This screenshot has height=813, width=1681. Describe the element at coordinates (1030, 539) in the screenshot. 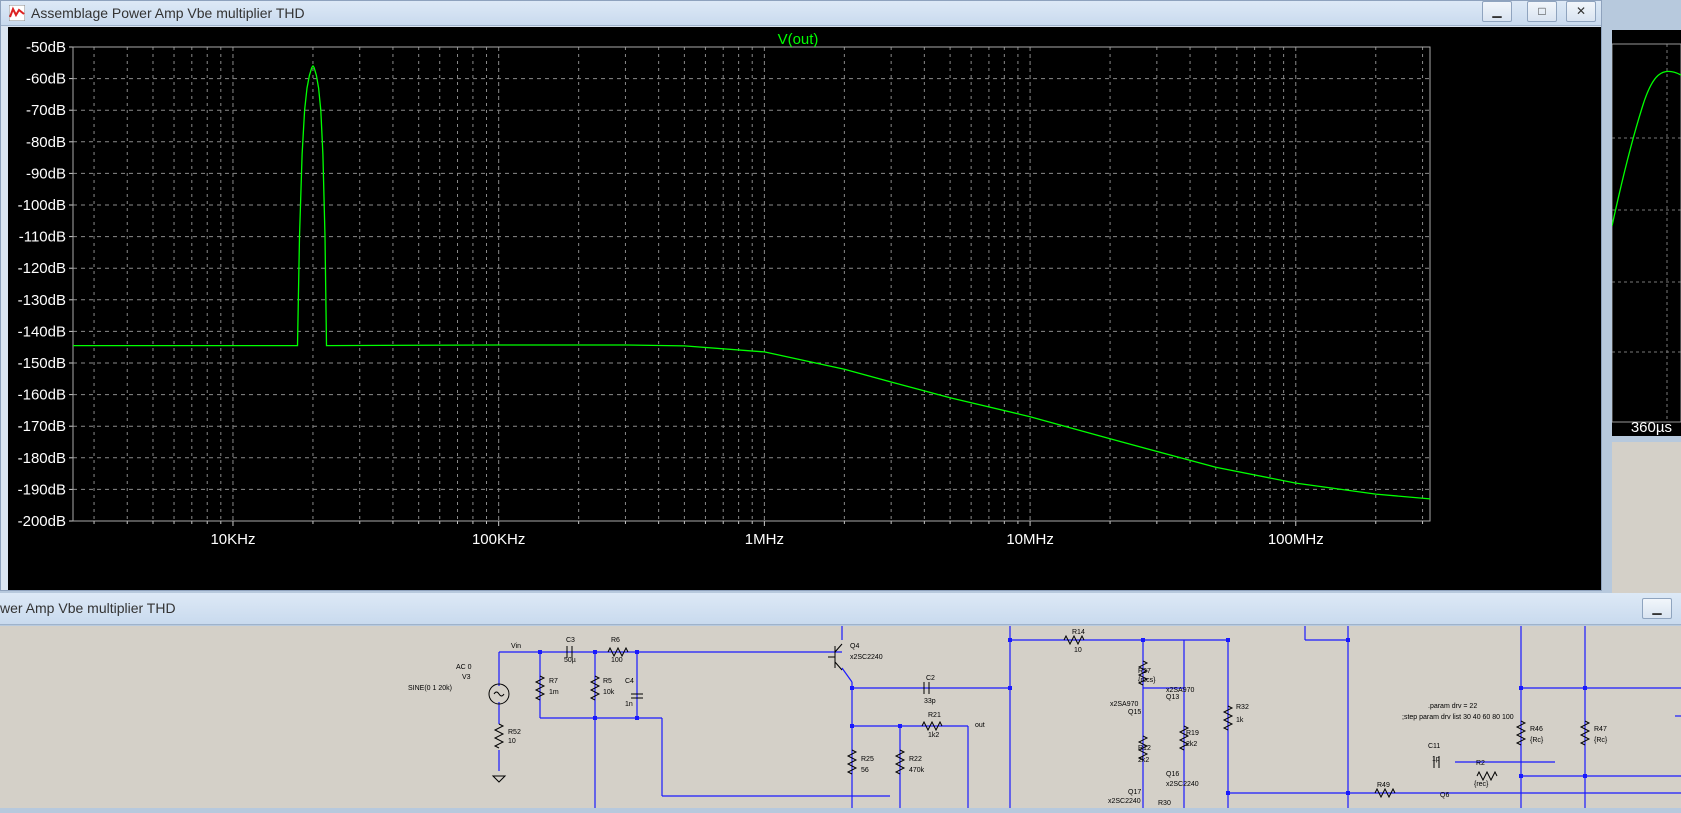

I see `x-tick-label: 10MHz` at that location.